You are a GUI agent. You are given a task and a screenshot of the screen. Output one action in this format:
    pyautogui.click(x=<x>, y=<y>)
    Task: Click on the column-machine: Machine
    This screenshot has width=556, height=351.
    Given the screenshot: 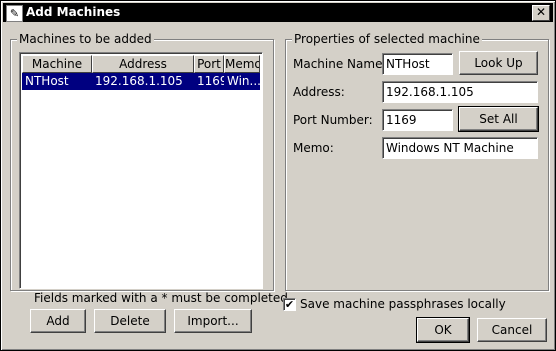 What is the action you would take?
    pyautogui.click(x=57, y=64)
    